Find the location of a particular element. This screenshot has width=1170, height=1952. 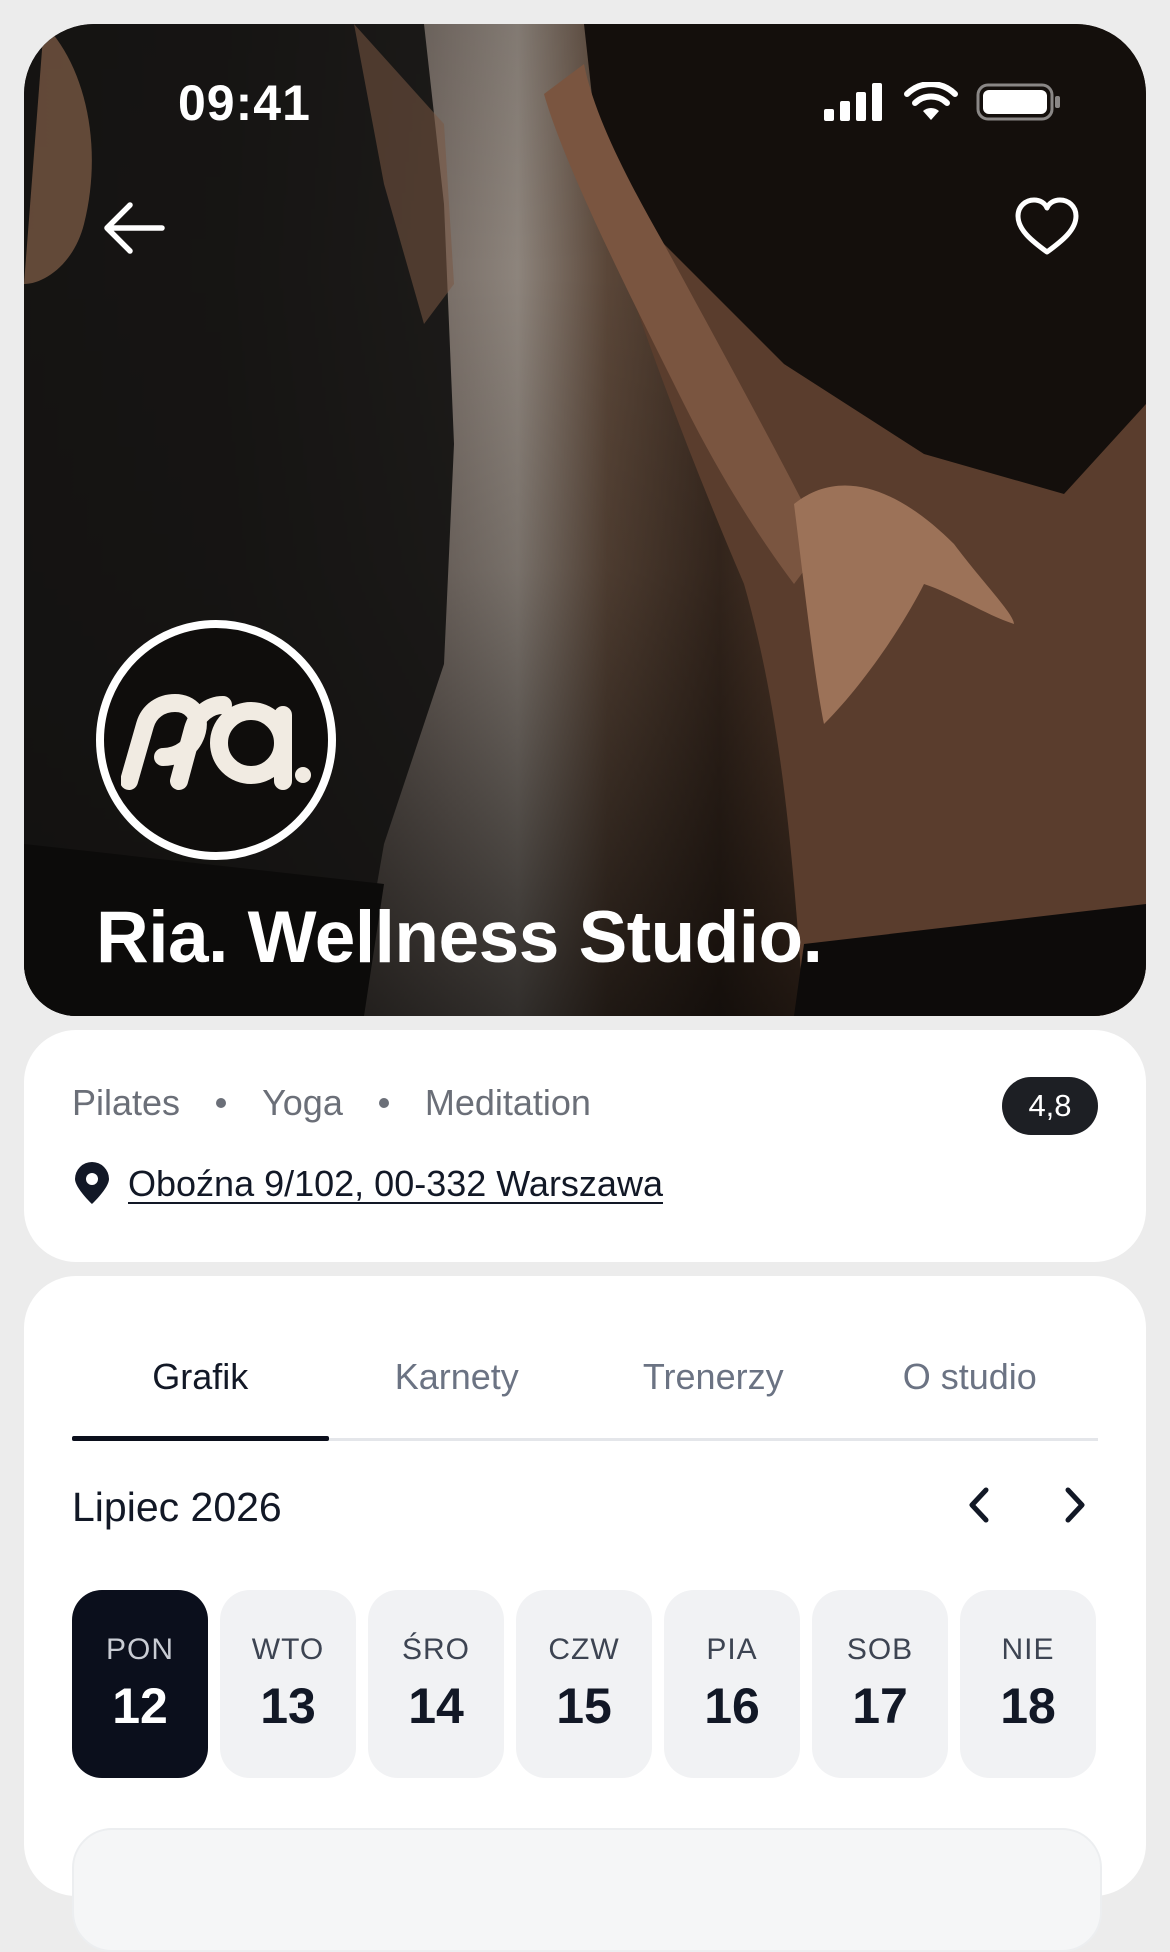

tag-yoga: Yoga is located at coordinates (302, 1102).